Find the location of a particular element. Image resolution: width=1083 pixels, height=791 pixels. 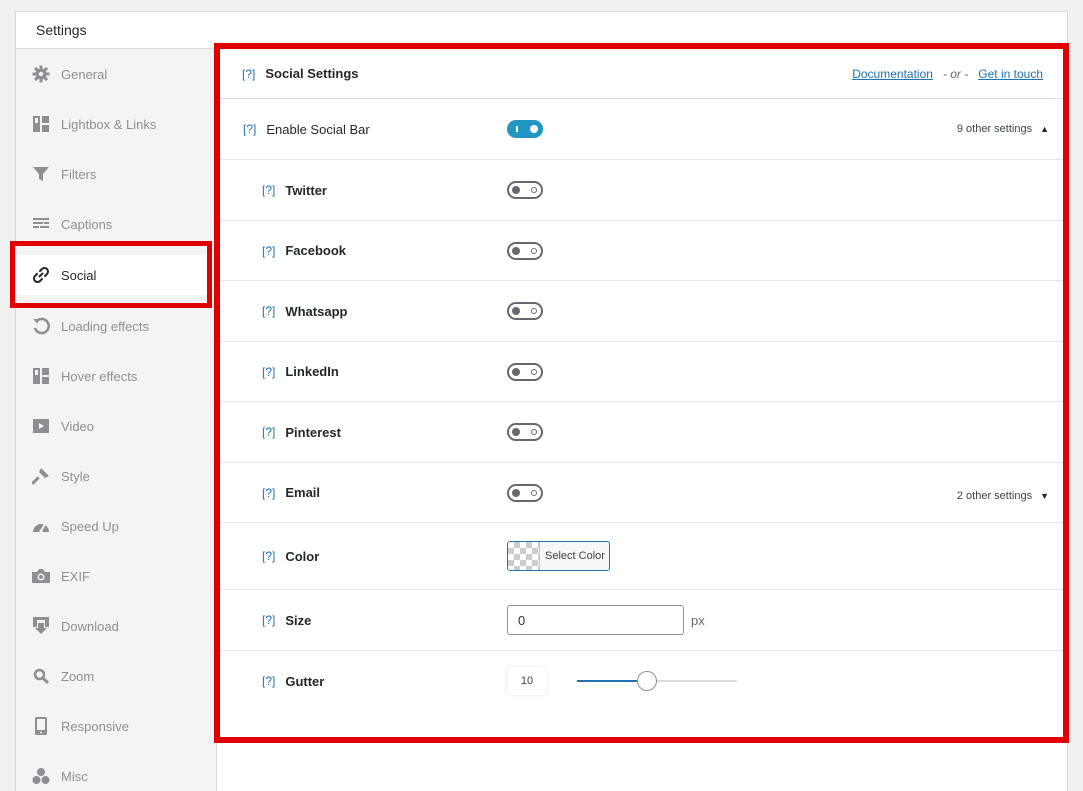

gear-icon is located at coordinates (41, 74).